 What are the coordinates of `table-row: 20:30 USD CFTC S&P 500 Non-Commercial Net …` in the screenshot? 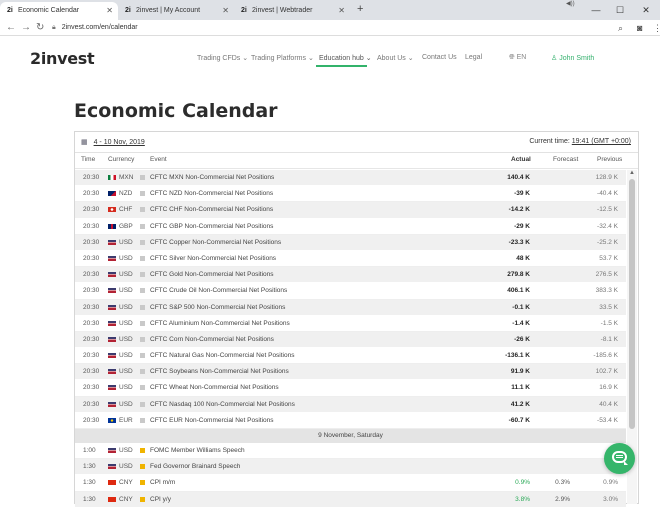 It's located at (350, 307).